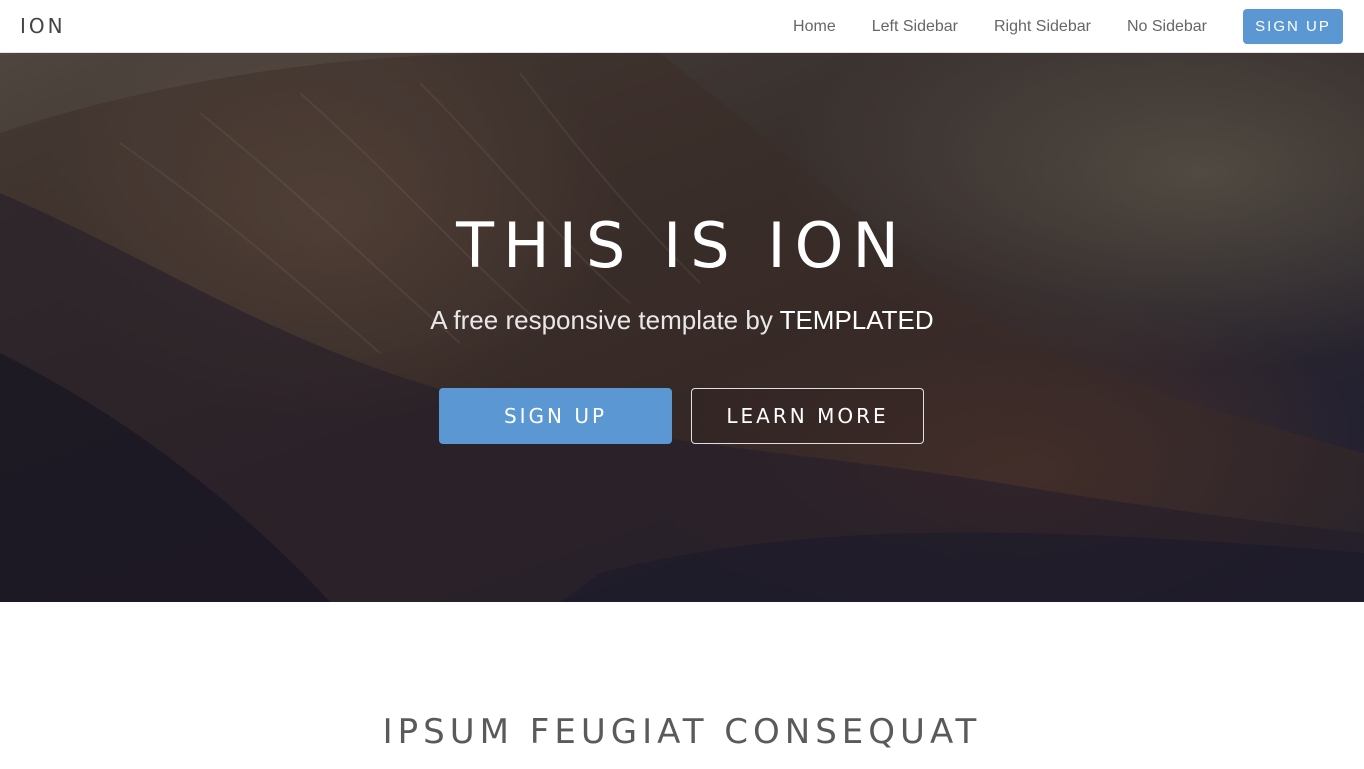 Image resolution: width=1364 pixels, height=769 pixels. I want to click on section-title: IPSUM FEUGIAT CONSEQUAT, so click(682, 732).